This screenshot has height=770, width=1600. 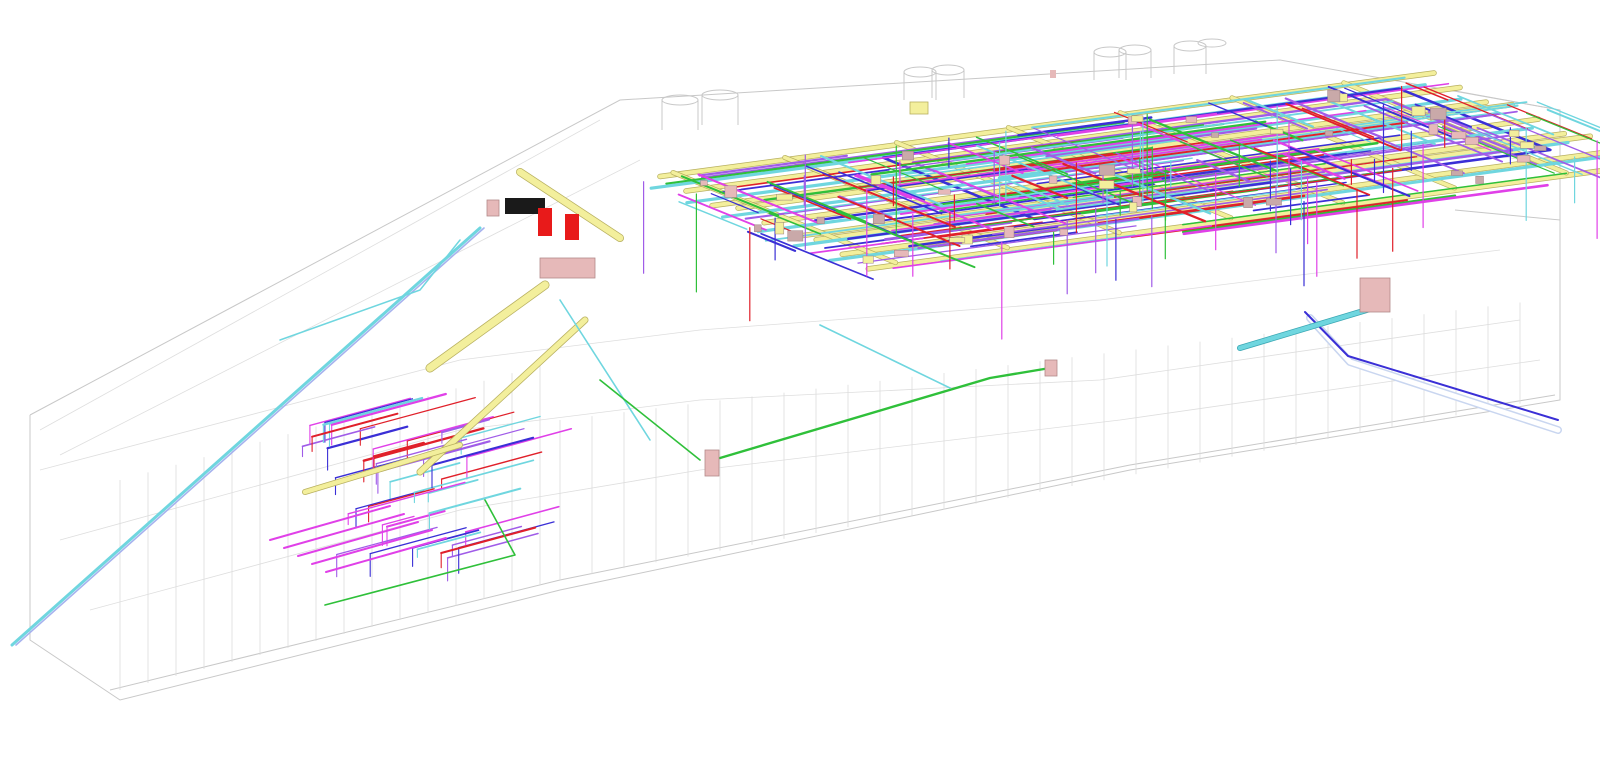 What do you see at coordinates (487, 535) in the screenshot?
I see `plumbing-pipe-branch` at bounding box center [487, 535].